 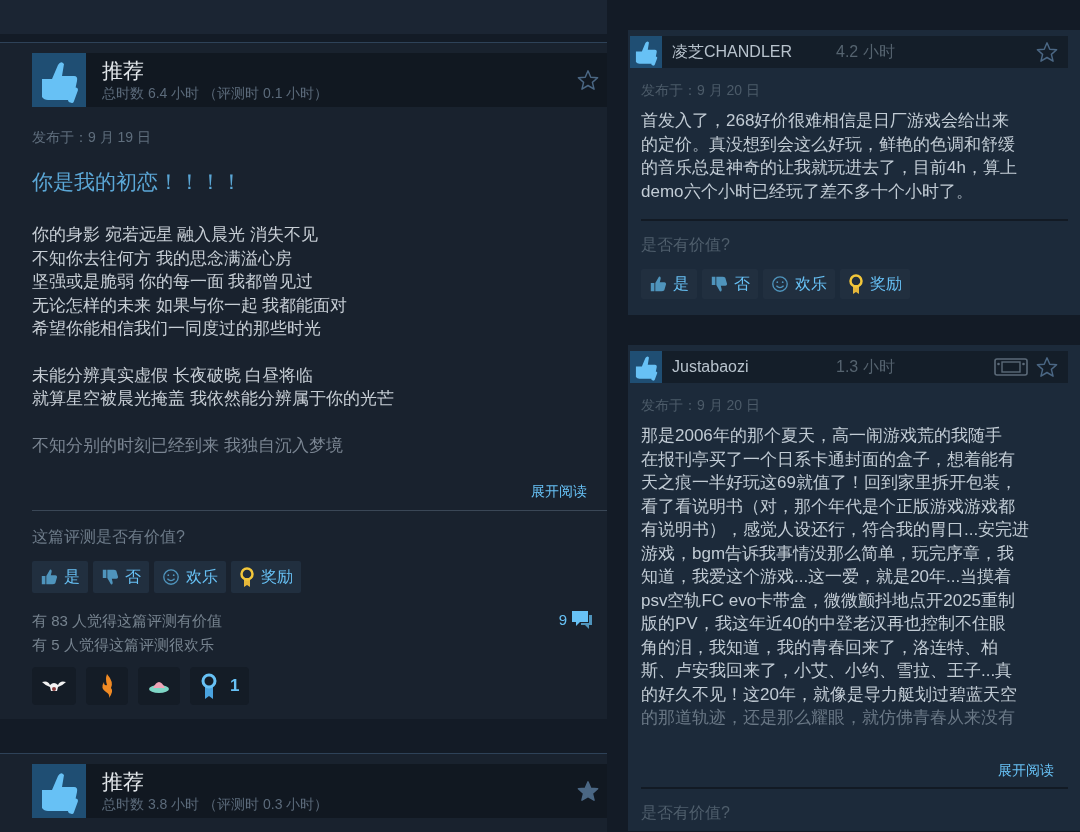 I want to click on review-text: 不知分别的时刻已经到来 我独自沉入梦境, so click(x=188, y=445).